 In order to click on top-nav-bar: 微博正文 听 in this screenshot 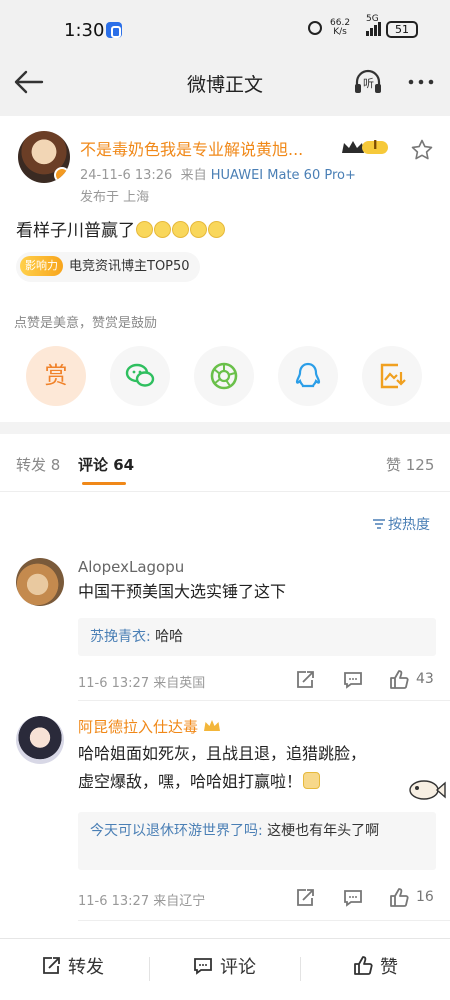, I will do `click(225, 83)`.